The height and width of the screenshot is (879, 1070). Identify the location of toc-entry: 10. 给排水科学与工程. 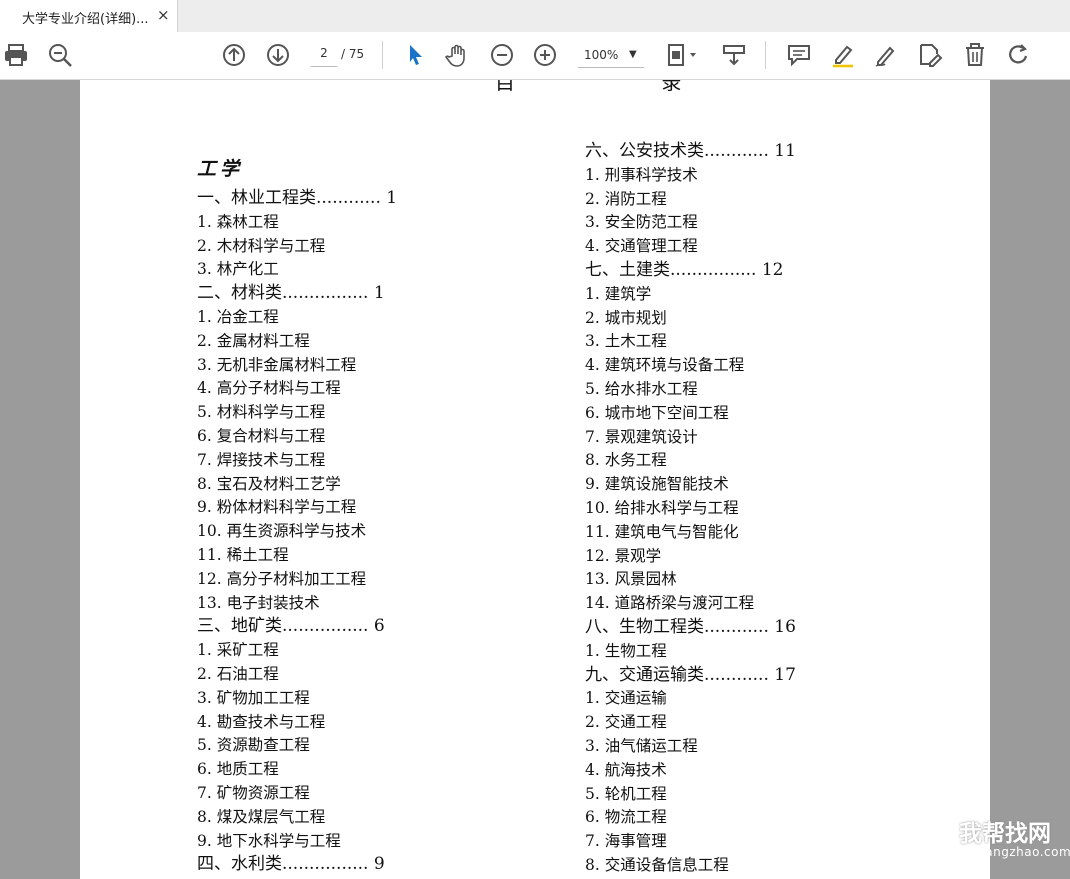
(662, 508).